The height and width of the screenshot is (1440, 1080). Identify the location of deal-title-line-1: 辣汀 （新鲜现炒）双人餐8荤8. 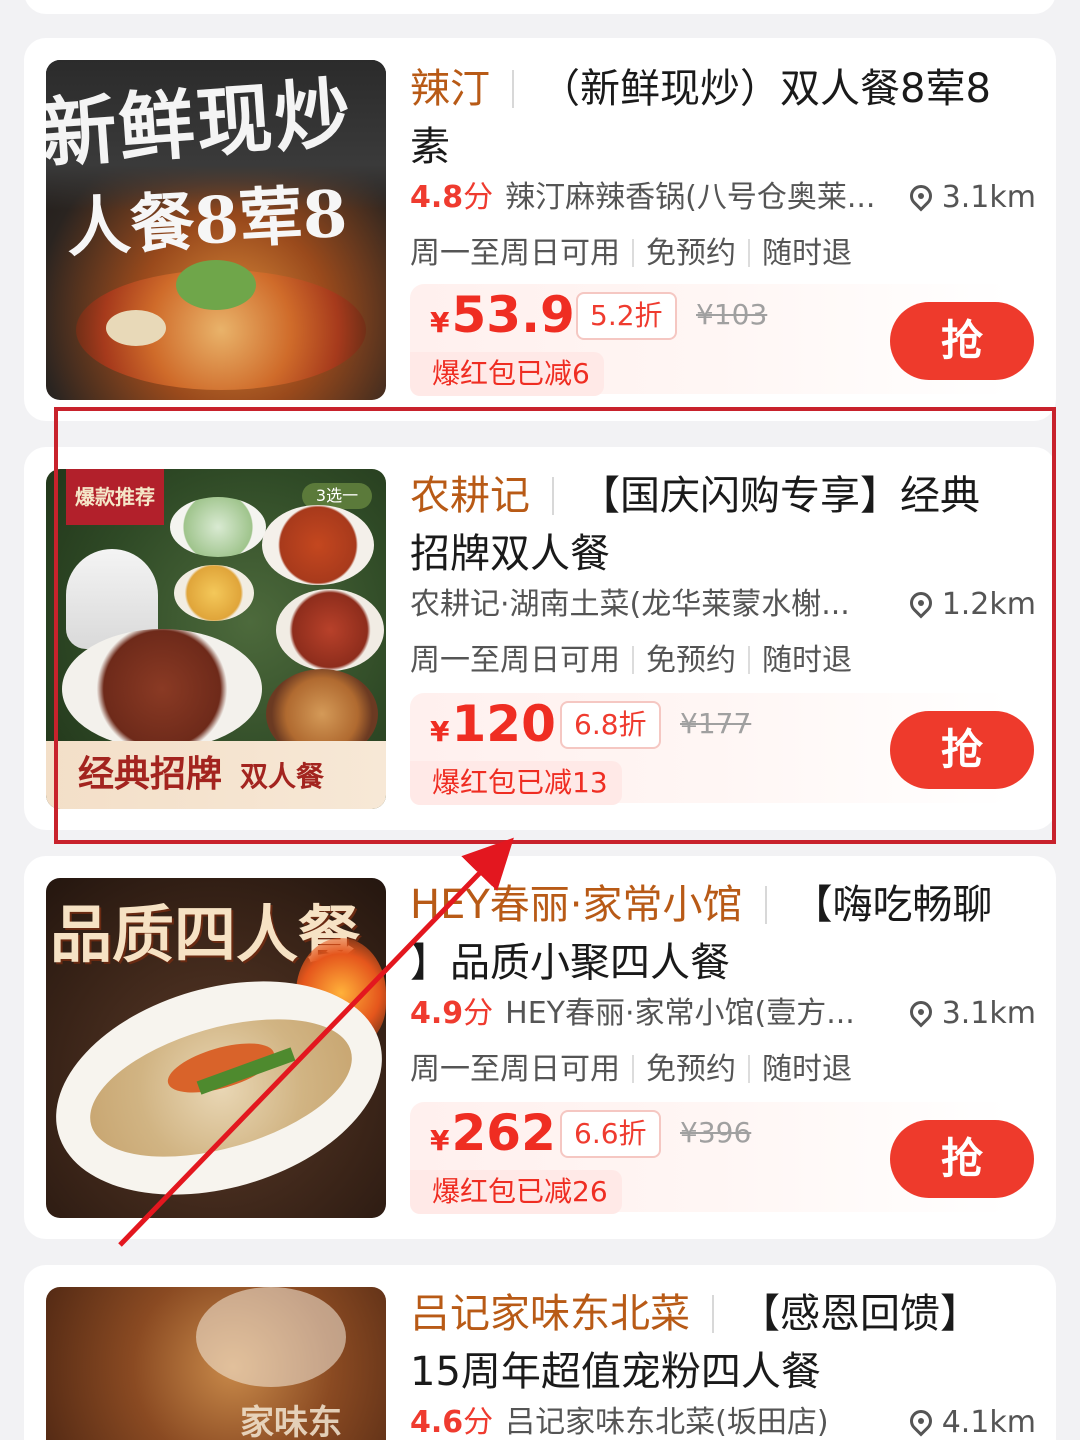
(725, 89).